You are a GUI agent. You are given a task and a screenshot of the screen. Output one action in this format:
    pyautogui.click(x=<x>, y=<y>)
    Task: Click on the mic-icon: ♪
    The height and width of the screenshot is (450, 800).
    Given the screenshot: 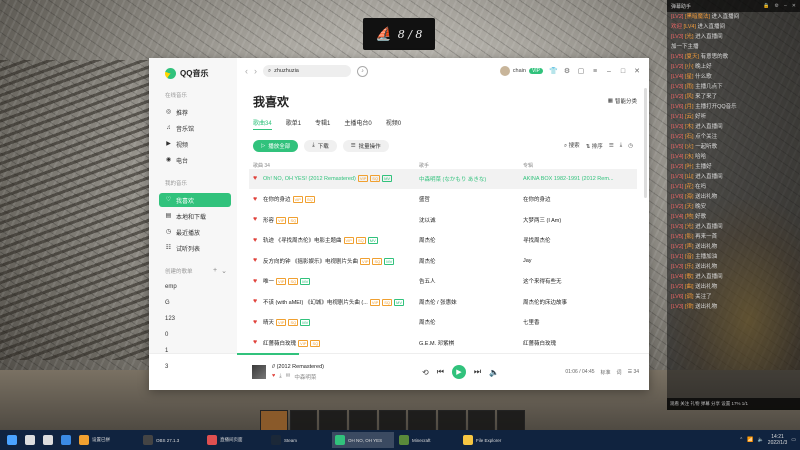 What is the action you would take?
    pyautogui.click(x=362, y=71)
    